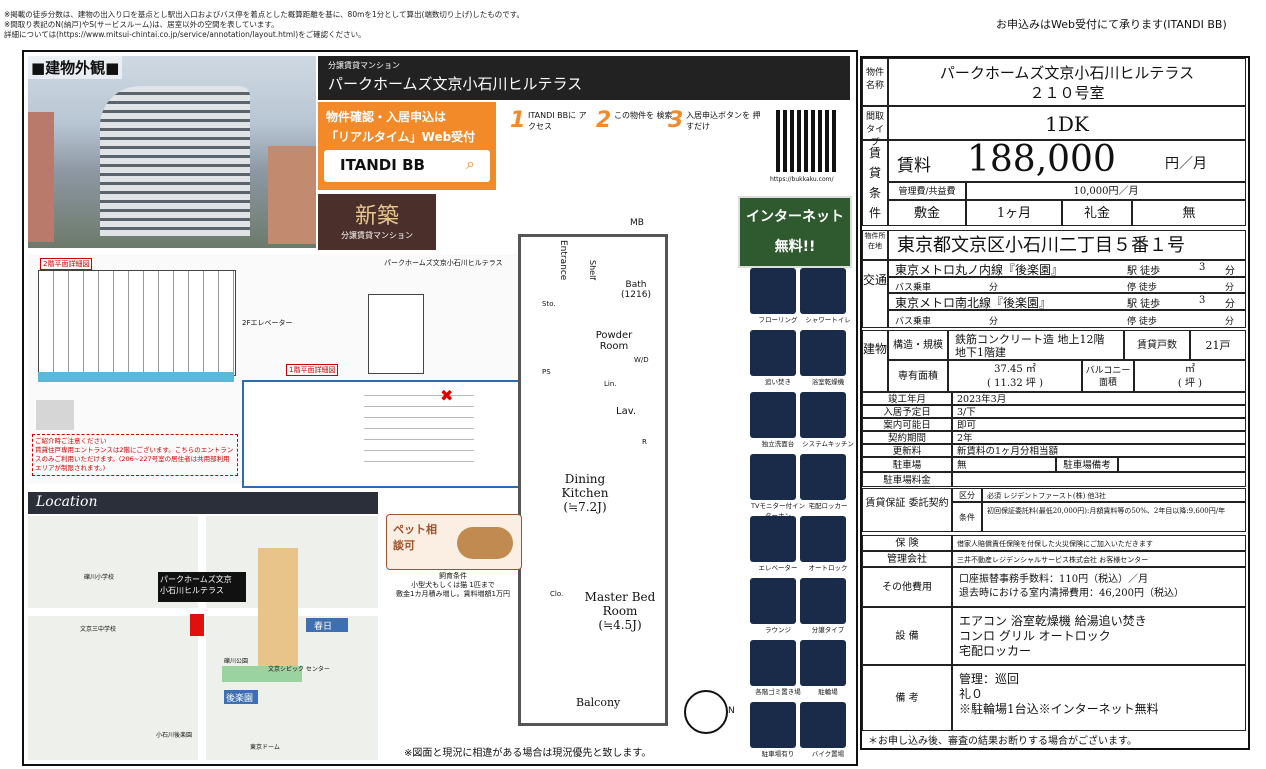  I want to click on promo-header: 分譲賃貸マンション パークホームズ文京小石川ヒルテラス, so click(584, 78).